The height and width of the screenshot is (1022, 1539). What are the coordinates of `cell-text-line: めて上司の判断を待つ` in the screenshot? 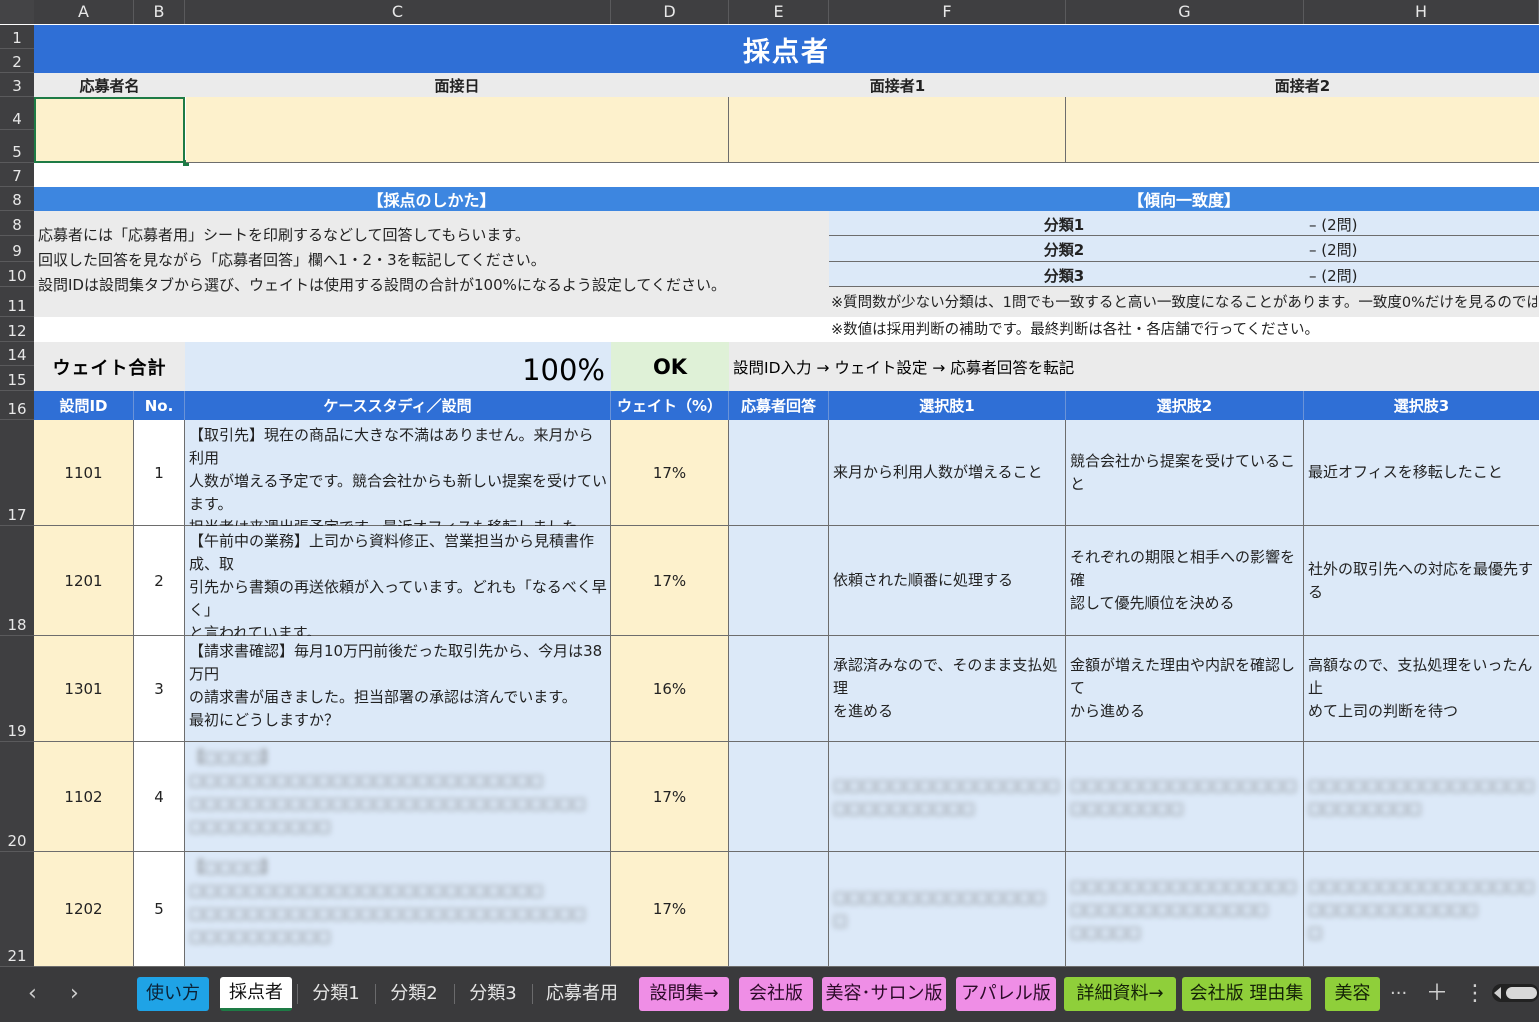 It's located at (1383, 711).